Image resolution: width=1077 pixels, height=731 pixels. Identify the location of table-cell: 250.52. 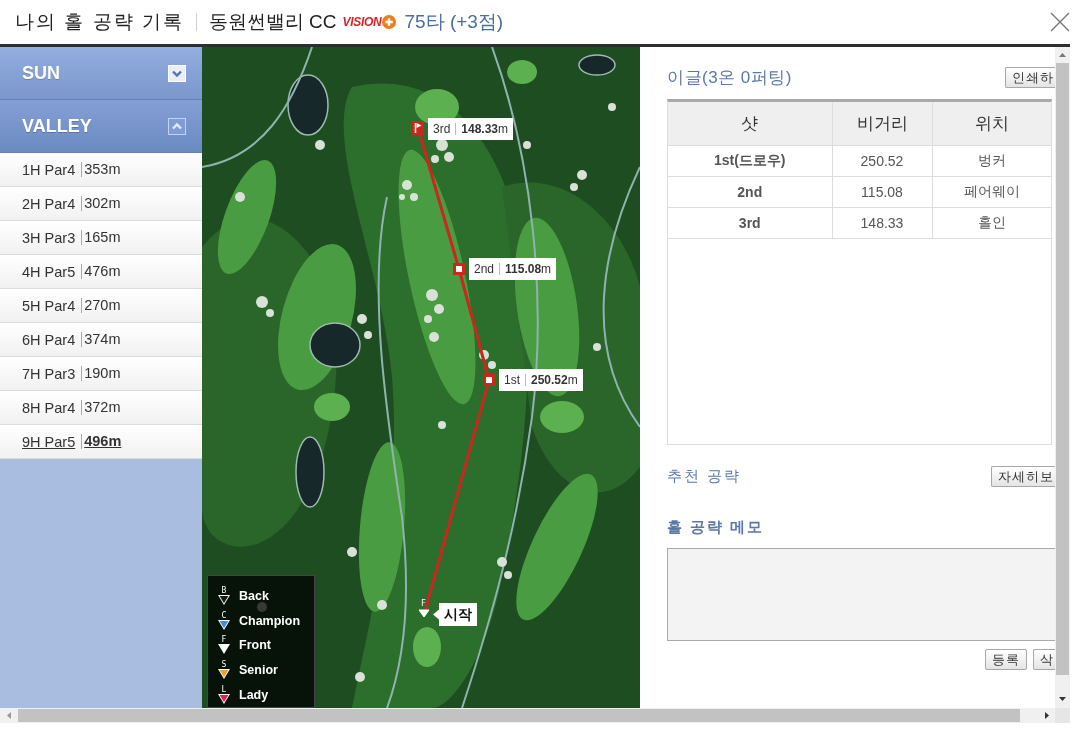
(882, 161).